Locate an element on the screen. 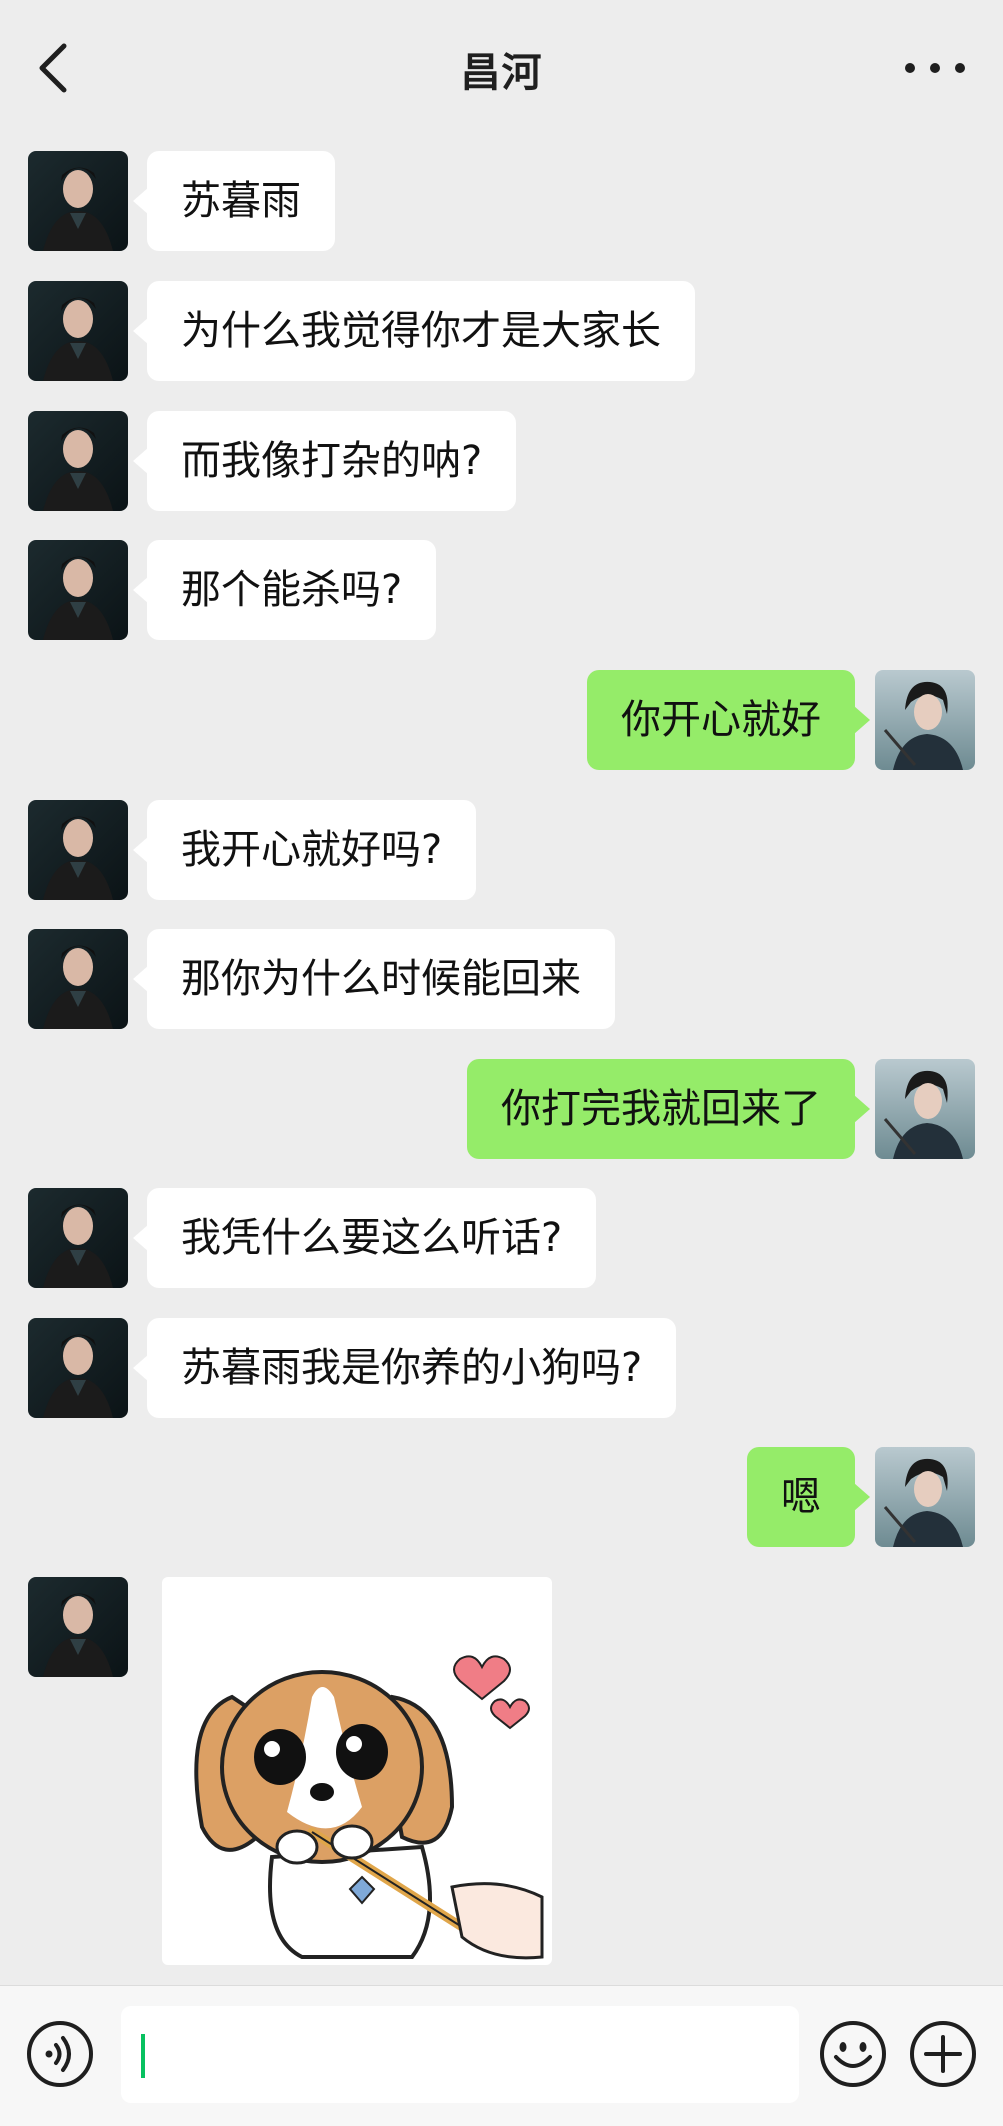 This screenshot has width=1003, height=2126. message-input is located at coordinates (468, 2055).